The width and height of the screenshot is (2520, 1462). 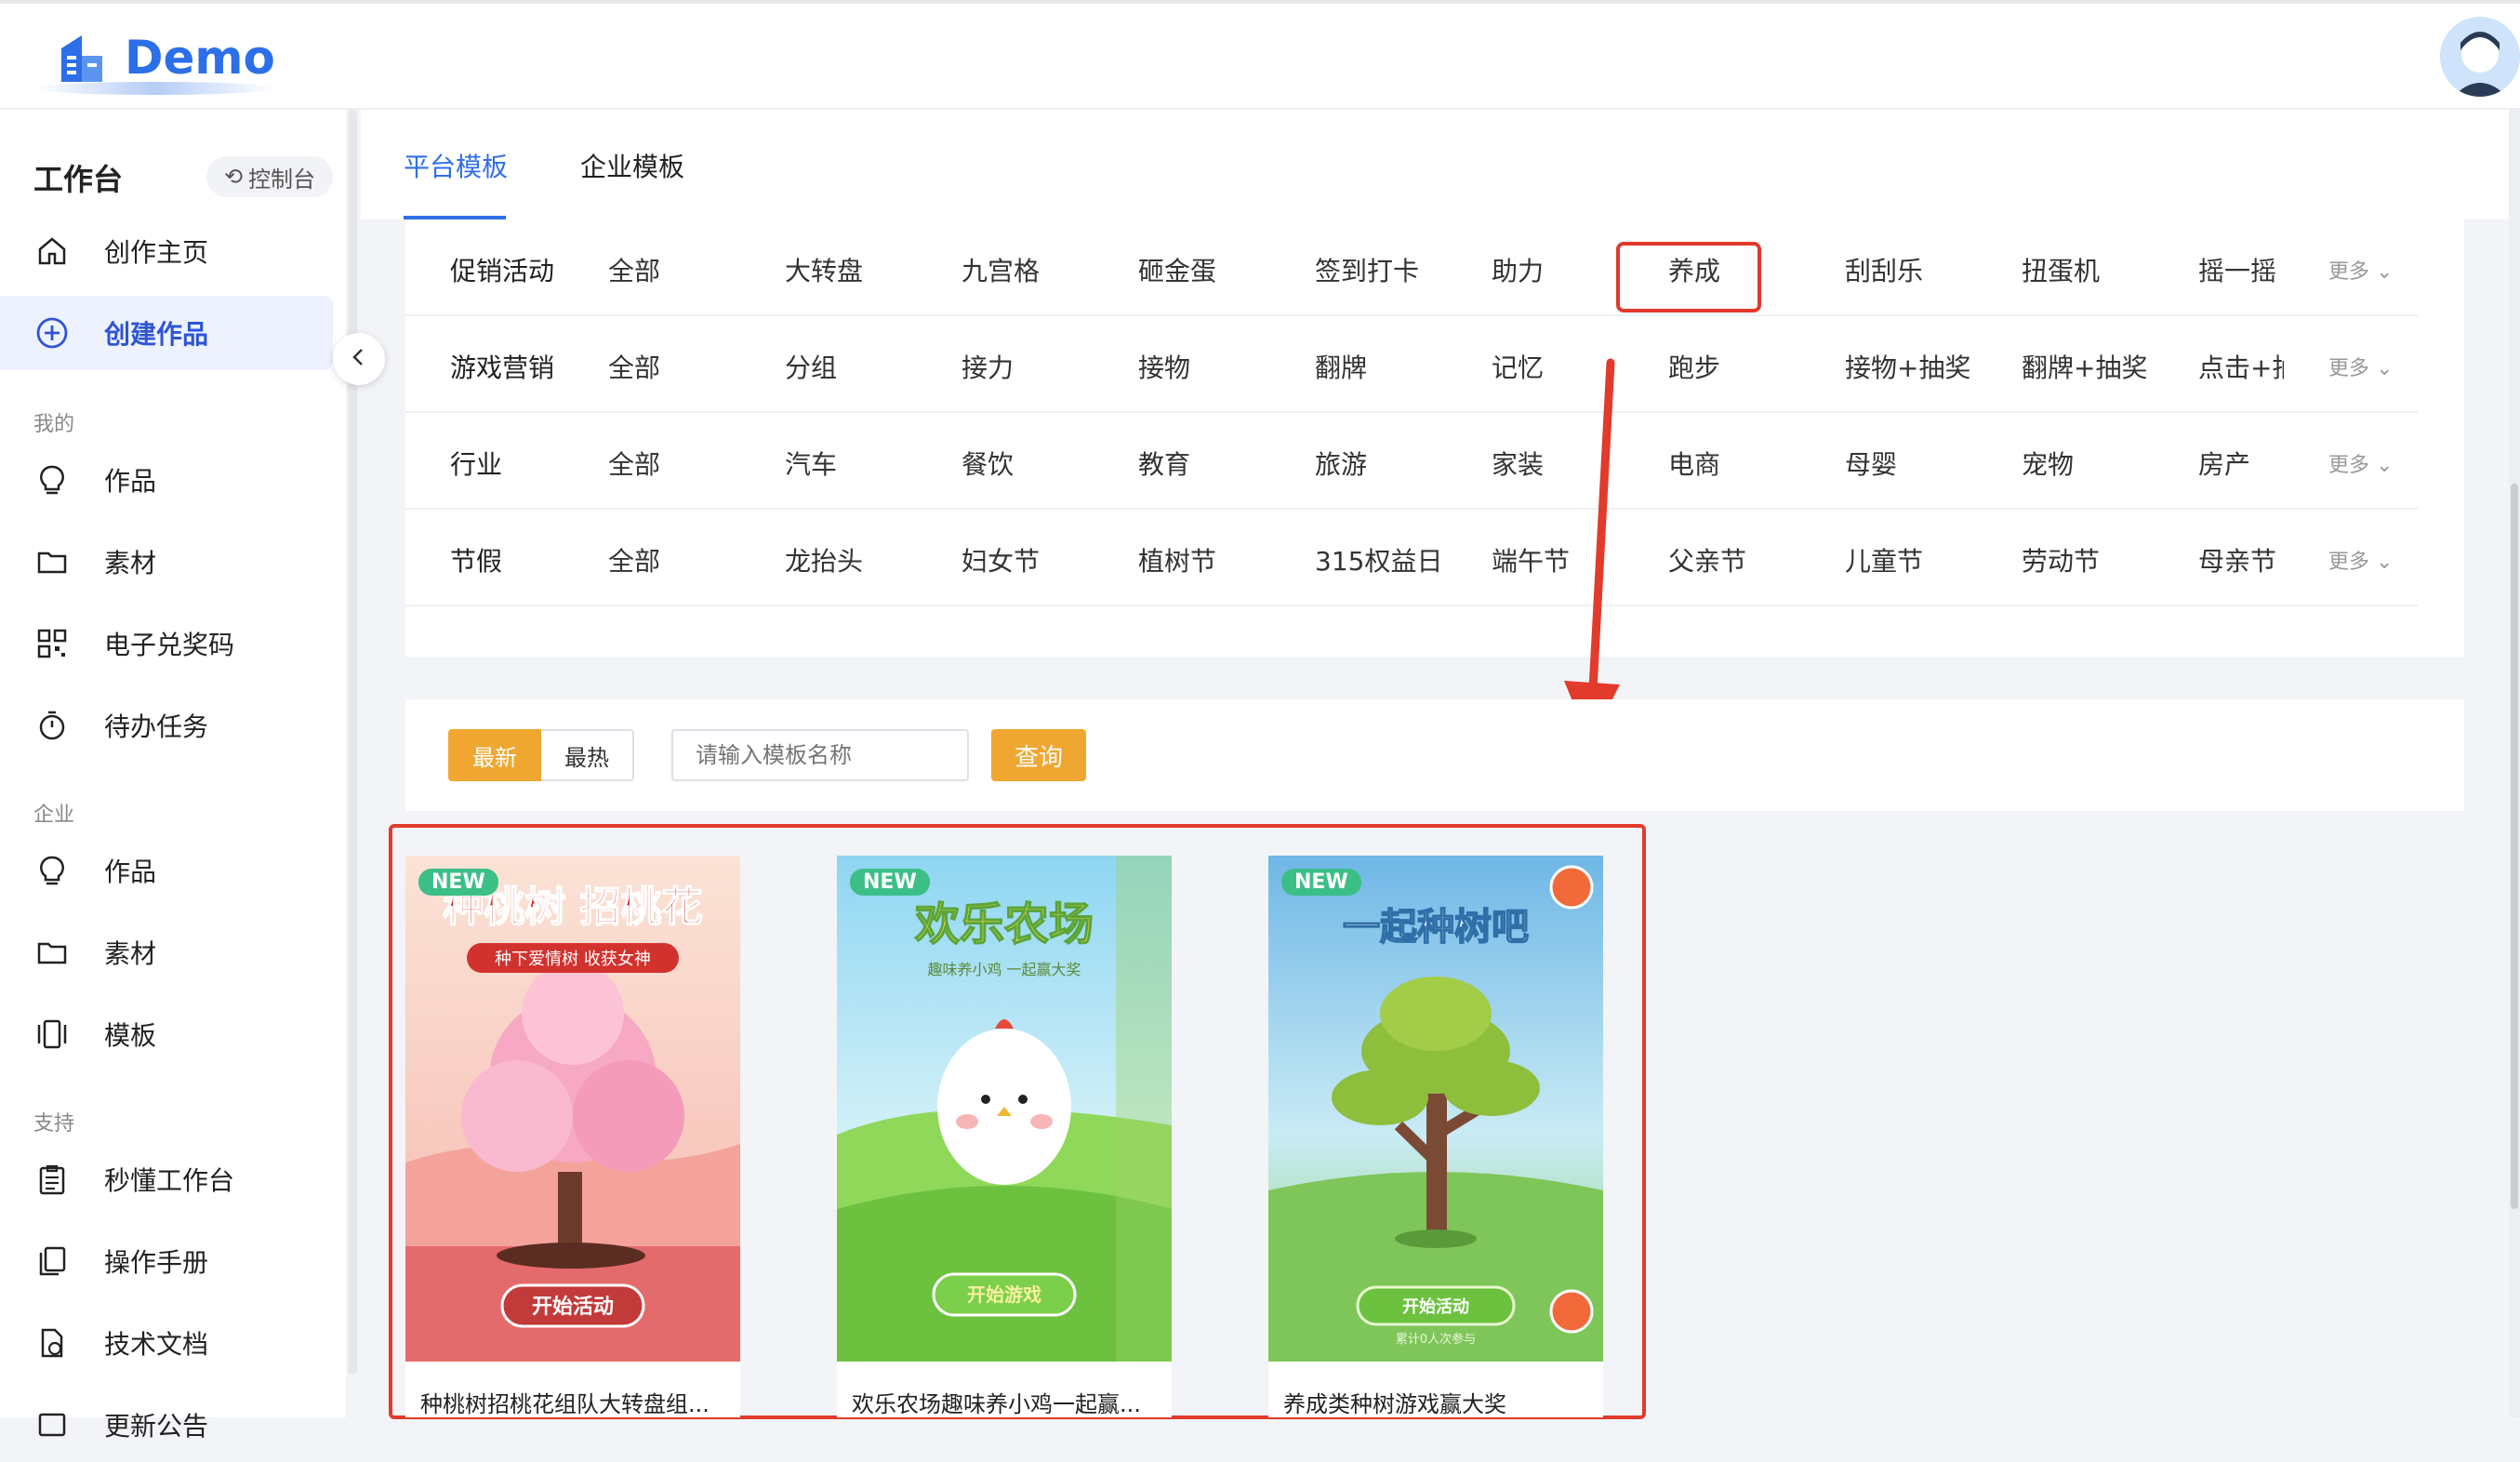 I want to click on filter-option: 九宫格, so click(x=1001, y=269).